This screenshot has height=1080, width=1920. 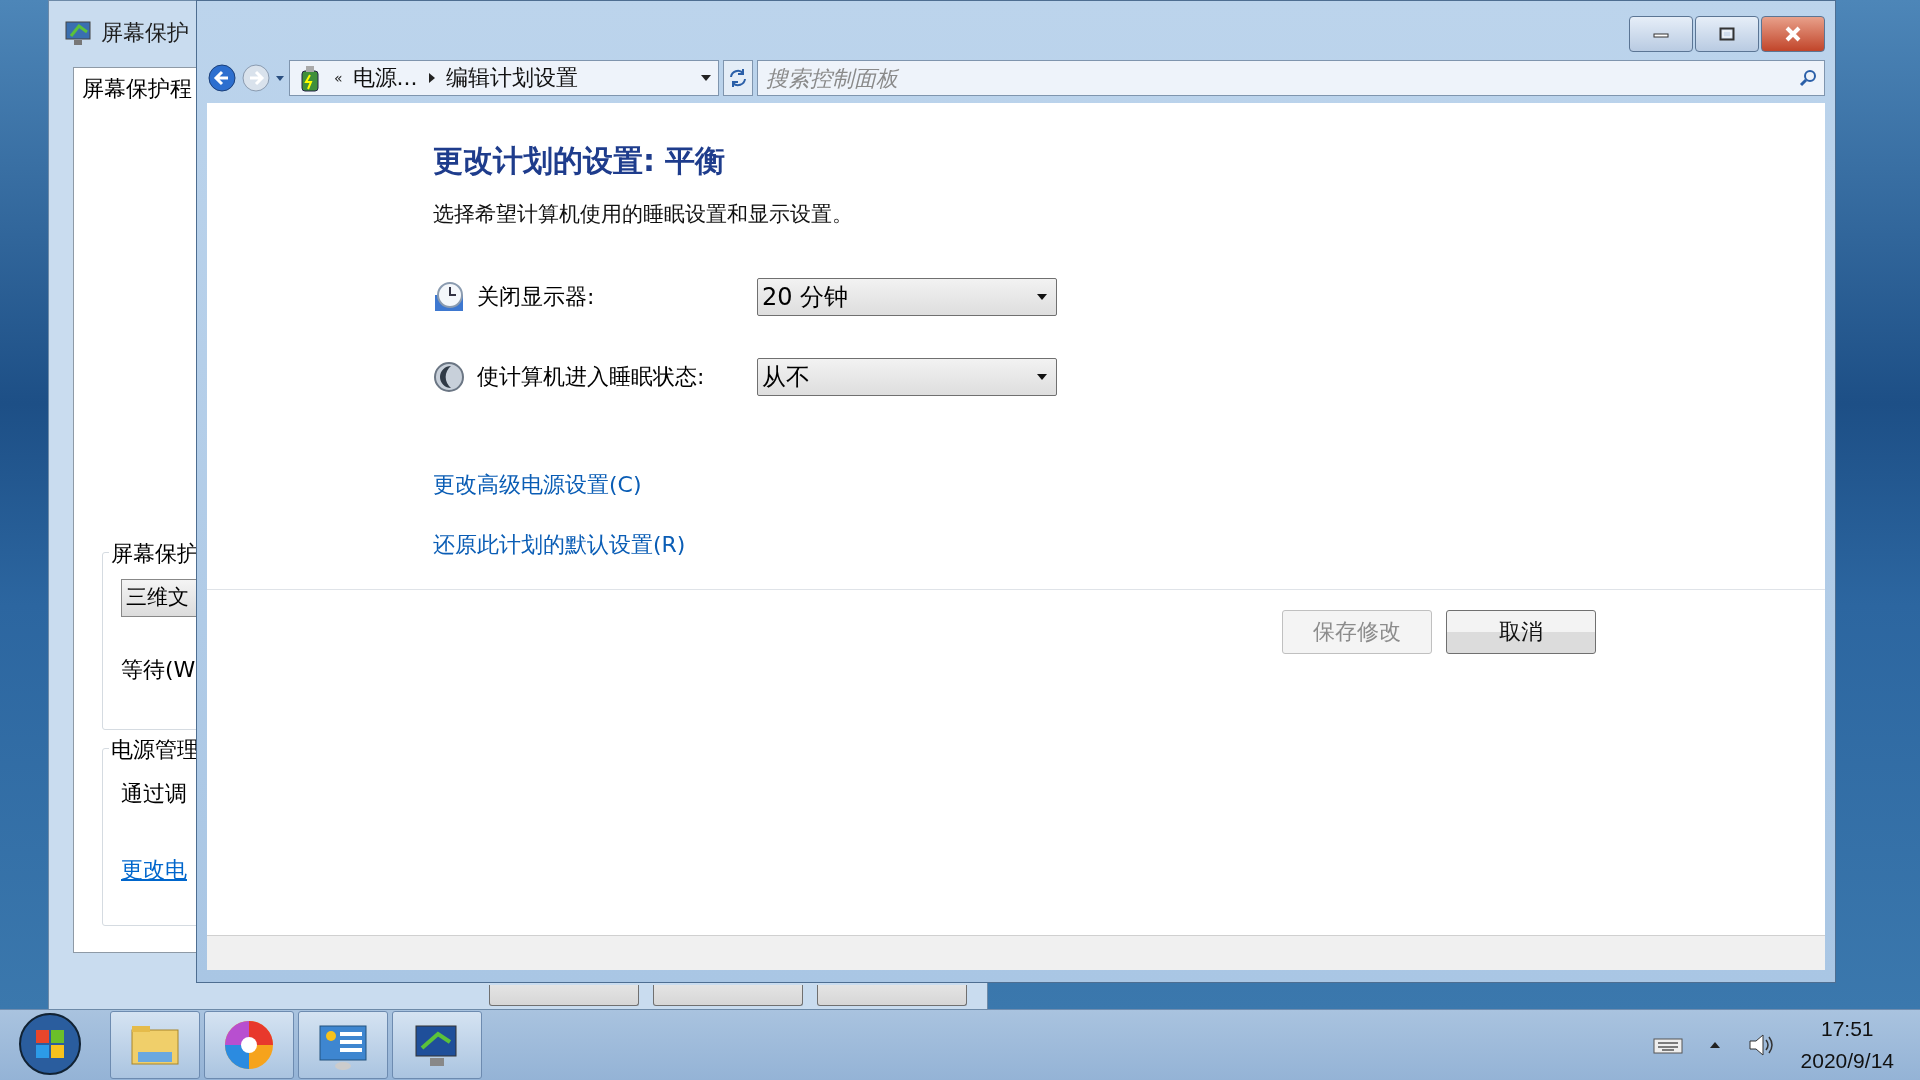 I want to click on dropdown: 20 分钟, so click(x=907, y=297).